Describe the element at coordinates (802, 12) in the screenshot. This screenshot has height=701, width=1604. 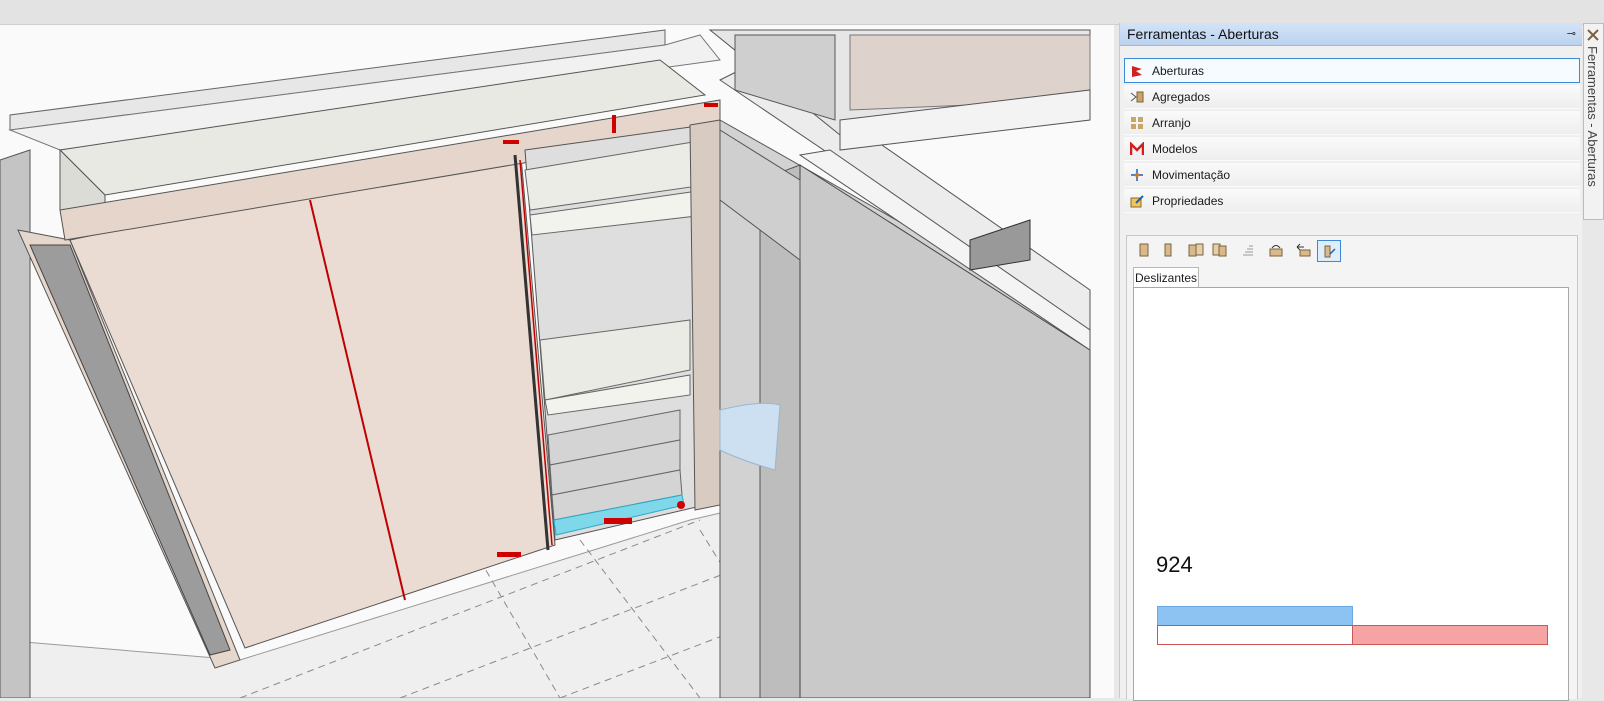
I see `application-top-bar` at that location.